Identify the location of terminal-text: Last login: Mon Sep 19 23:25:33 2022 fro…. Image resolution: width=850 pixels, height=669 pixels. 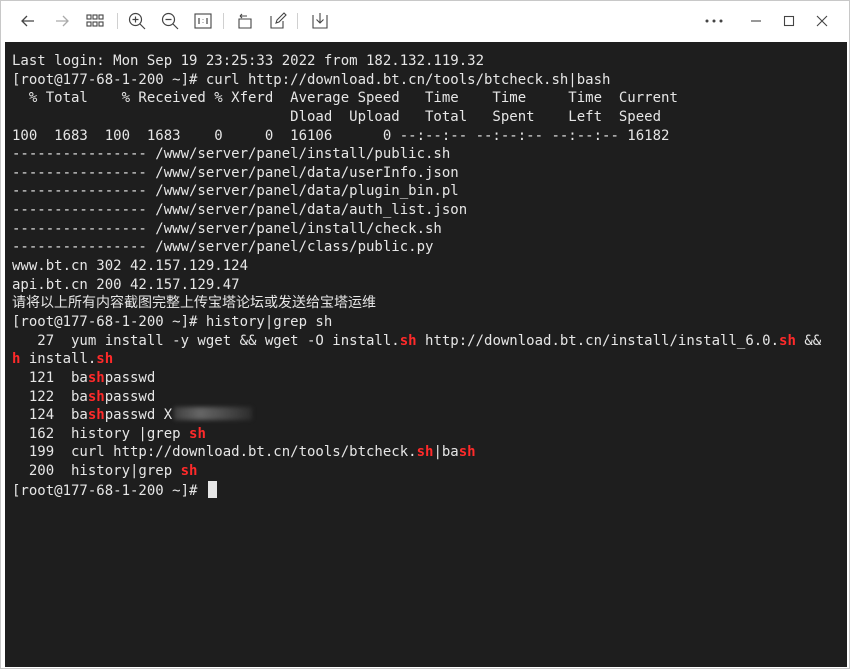
(248, 61).